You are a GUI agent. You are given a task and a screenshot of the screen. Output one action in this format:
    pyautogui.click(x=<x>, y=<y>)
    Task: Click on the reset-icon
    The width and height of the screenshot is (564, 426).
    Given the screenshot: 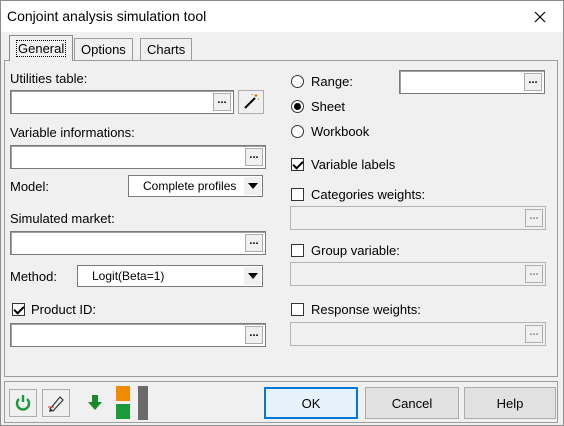 What is the action you would take?
    pyautogui.click(x=23, y=403)
    